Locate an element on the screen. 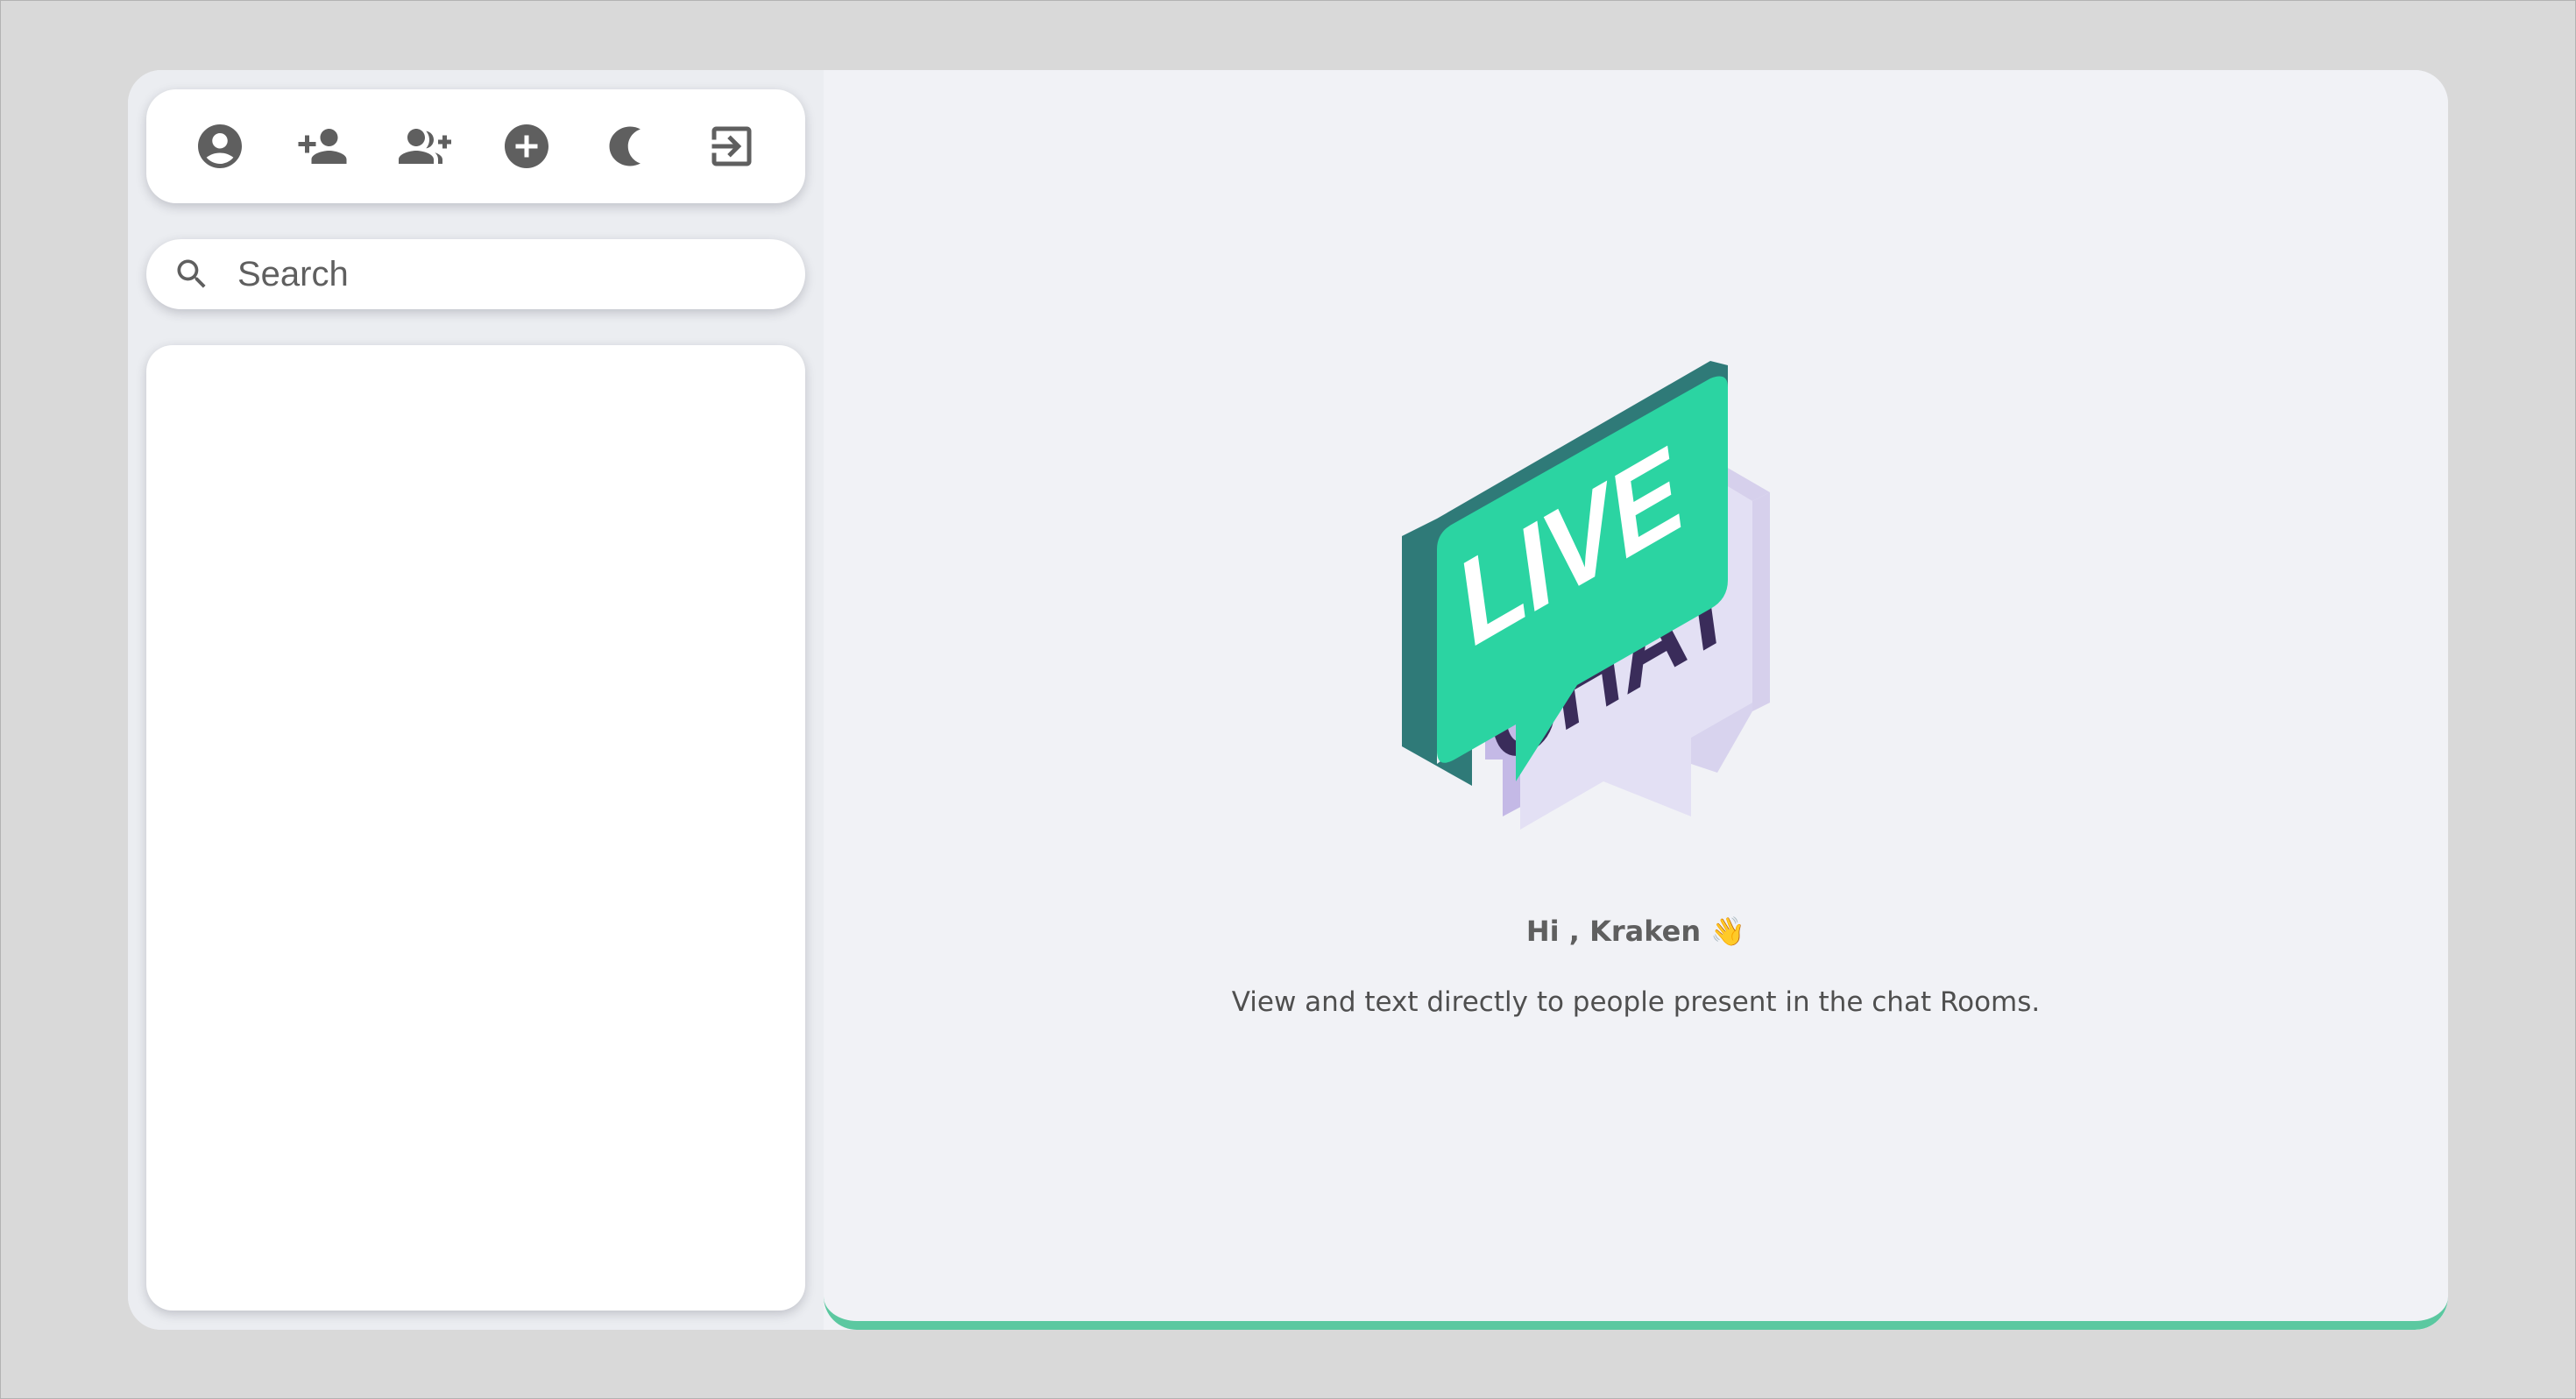 The image size is (2576, 1399). add-group-icon is located at coordinates (424, 147).